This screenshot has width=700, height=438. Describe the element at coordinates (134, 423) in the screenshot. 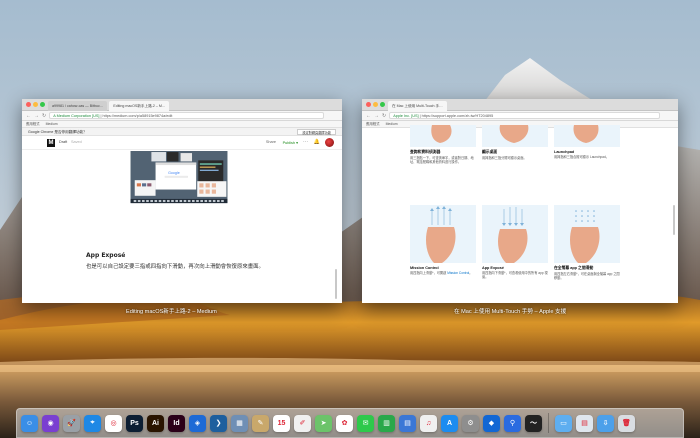

I see `photoshop-icon: Ps` at that location.